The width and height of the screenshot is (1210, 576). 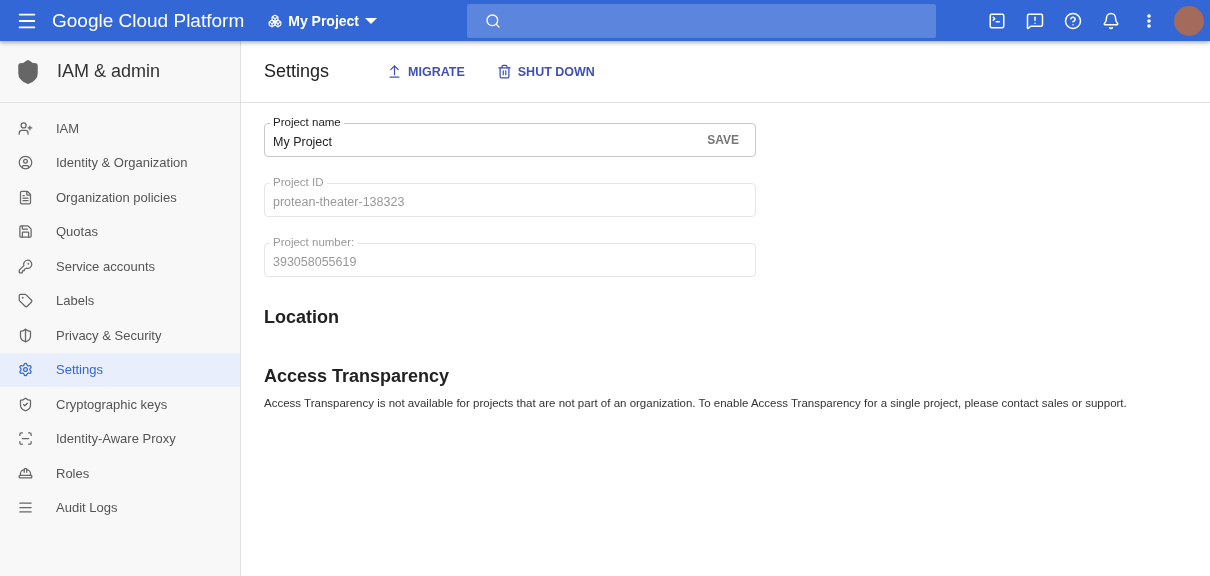 I want to click on settings-icon, so click(x=25, y=370).